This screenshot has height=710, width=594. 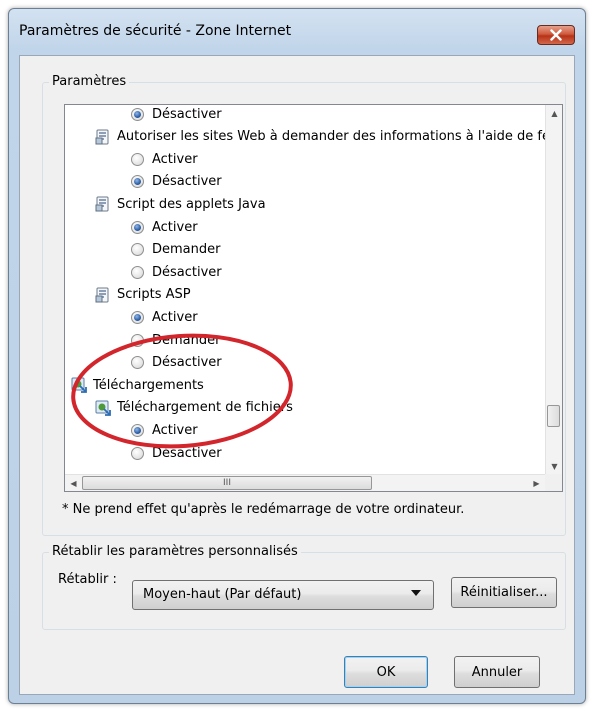 I want to click on cancel-button-label: Annuler, so click(x=497, y=672).